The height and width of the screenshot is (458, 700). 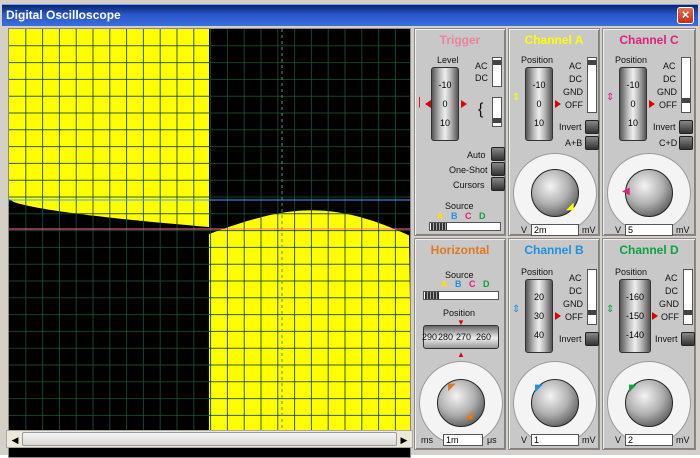 I want to click on horizontal-position-label: Position, so click(x=459, y=313).